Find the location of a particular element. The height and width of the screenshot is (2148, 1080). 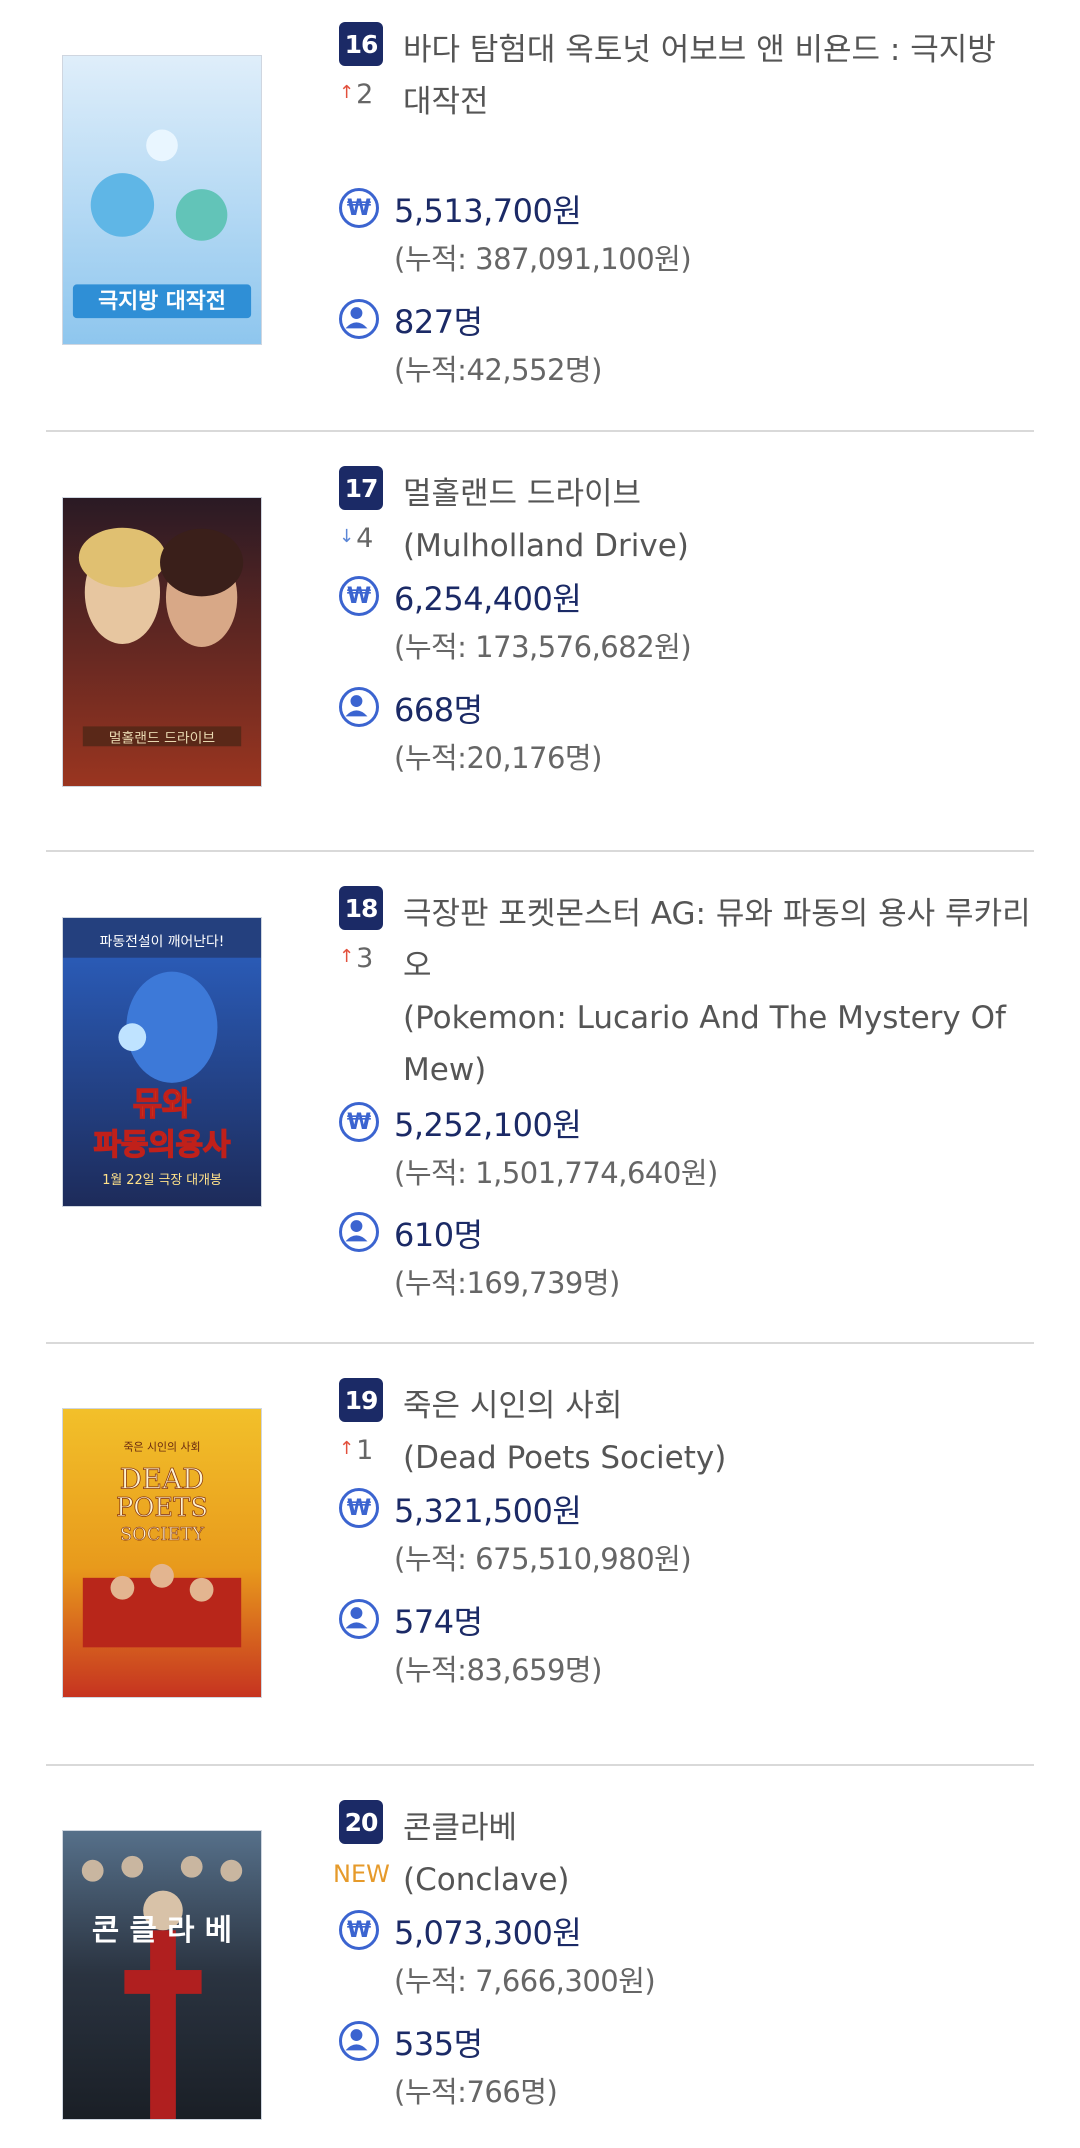

movie-poster: 콘 클 라 베 is located at coordinates (162, 1975).